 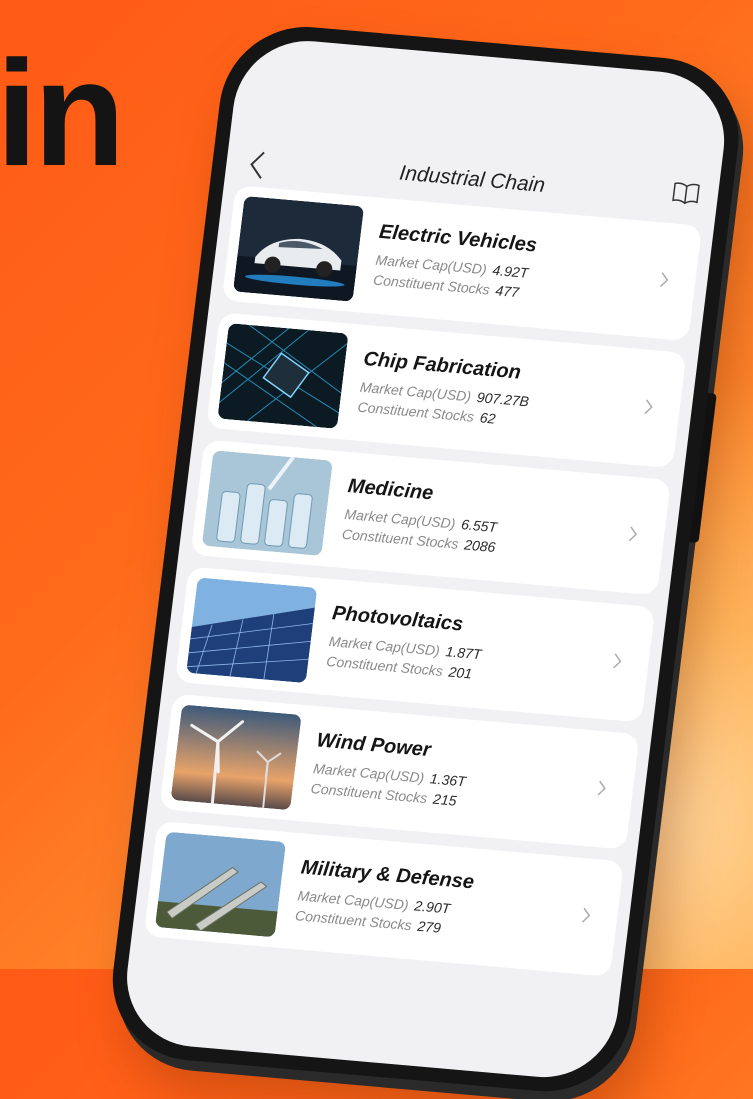 I want to click on stocks-value: 477, so click(x=507, y=290).